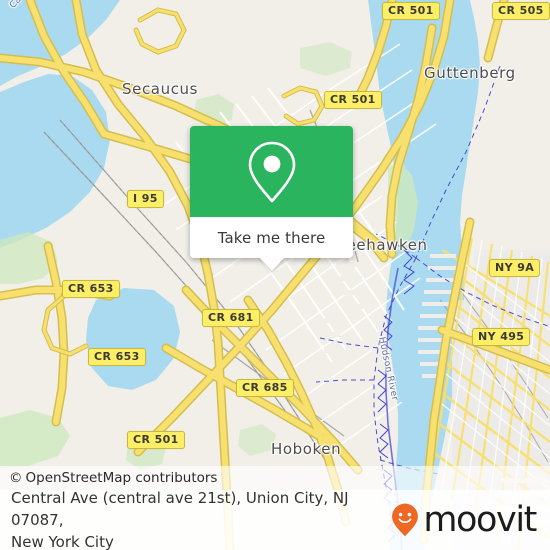 This screenshot has height=550, width=550. Describe the element at coordinates (271, 264) in the screenshot. I see `popup-pointer-tail` at that location.